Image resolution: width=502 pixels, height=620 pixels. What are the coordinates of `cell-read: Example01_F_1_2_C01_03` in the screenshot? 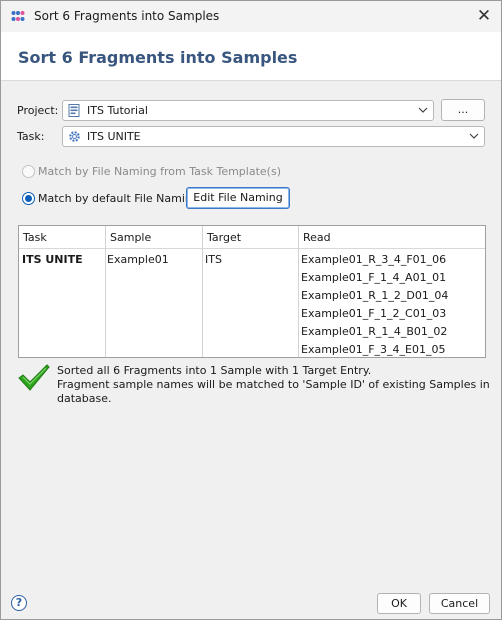 It's located at (374, 313).